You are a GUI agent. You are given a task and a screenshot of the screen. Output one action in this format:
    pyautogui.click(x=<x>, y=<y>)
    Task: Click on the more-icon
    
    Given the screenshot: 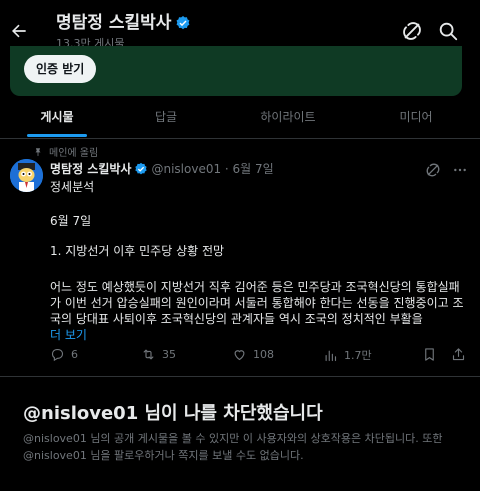 What is the action you would take?
    pyautogui.click(x=460, y=170)
    